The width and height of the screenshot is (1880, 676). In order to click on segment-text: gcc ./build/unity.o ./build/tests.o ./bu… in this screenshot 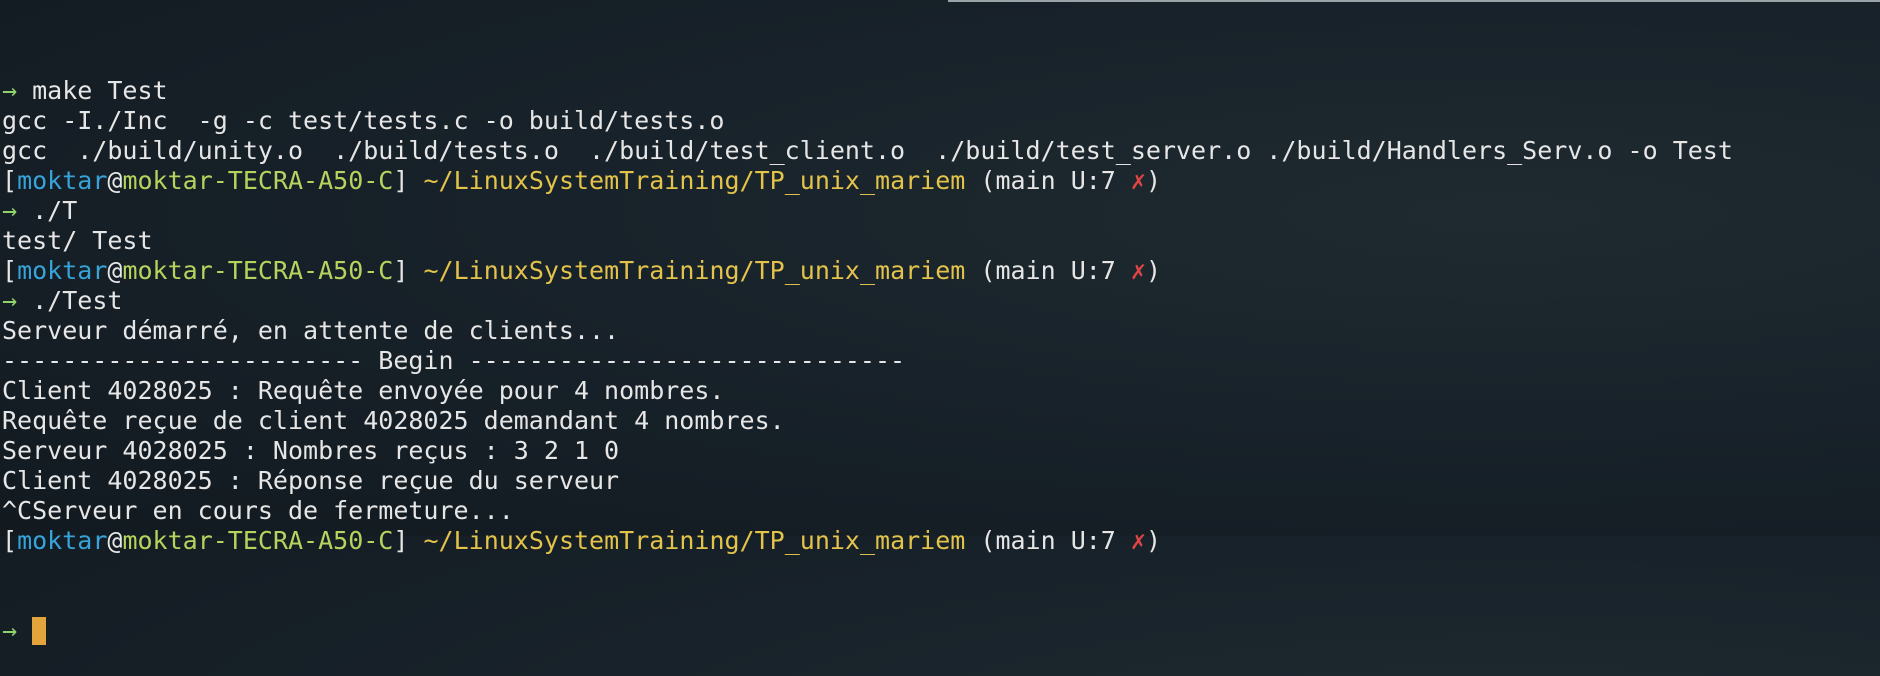, I will do `click(867, 150)`.